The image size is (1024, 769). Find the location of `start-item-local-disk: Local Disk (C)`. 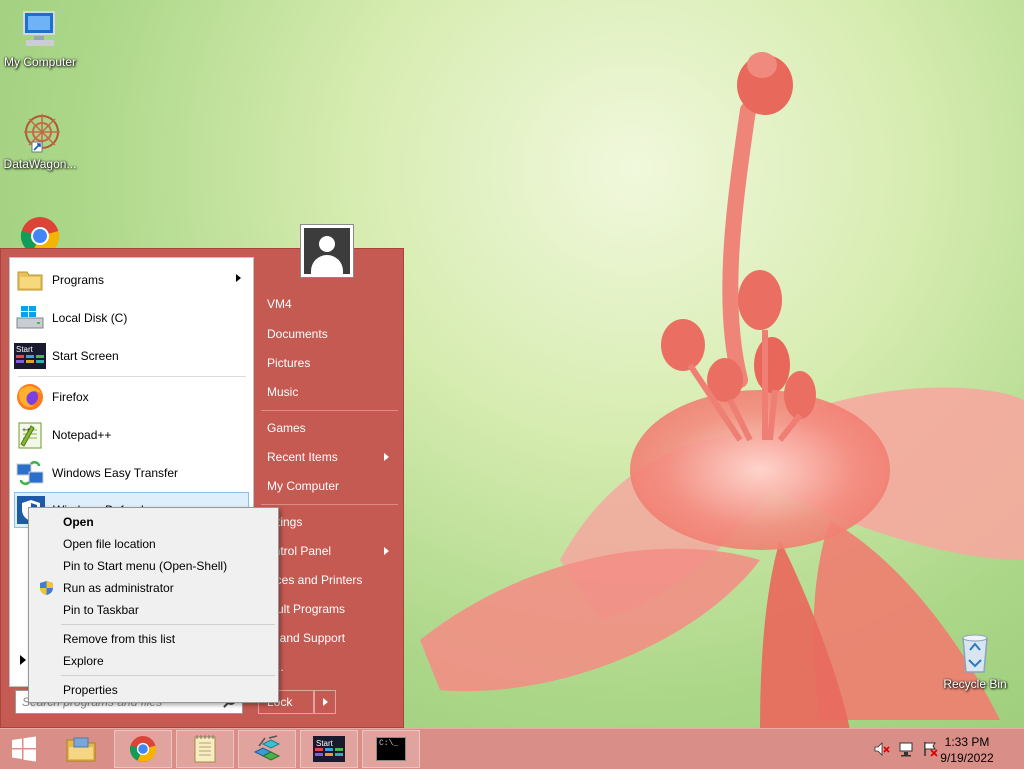

start-item-local-disk: Local Disk (C) is located at coordinates (131, 318).